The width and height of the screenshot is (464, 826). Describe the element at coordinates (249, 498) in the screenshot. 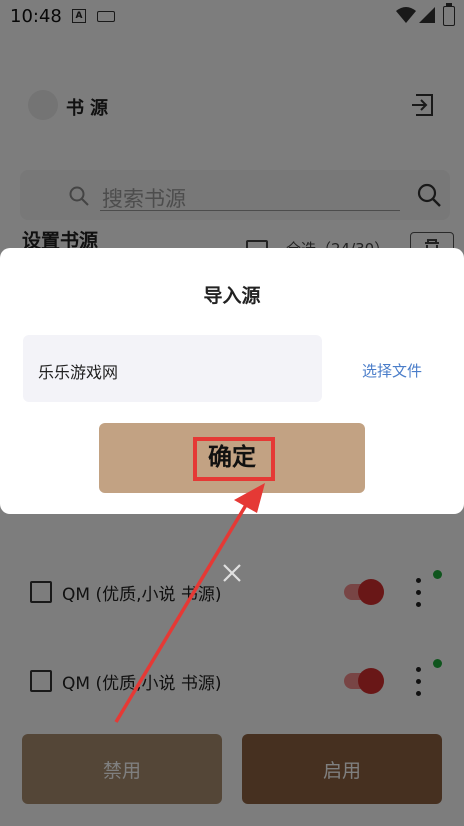

I see `arrow-head` at that location.